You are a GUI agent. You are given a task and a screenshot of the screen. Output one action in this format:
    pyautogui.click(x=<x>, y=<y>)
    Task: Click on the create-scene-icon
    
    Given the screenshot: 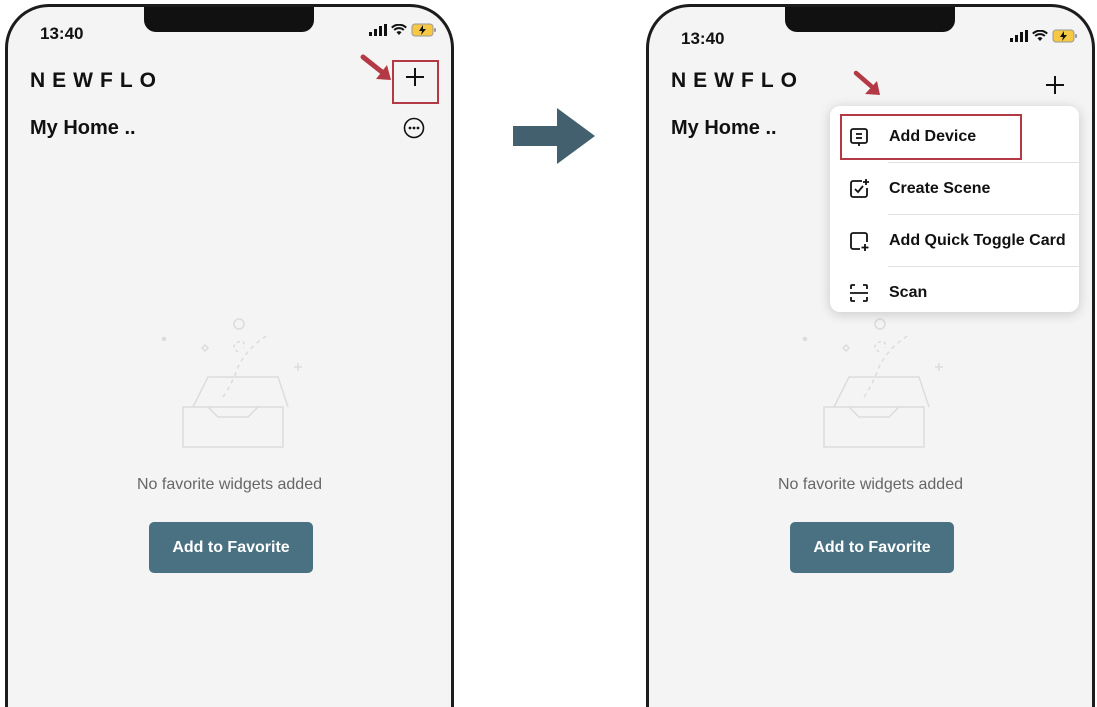 What is the action you would take?
    pyautogui.click(x=859, y=188)
    